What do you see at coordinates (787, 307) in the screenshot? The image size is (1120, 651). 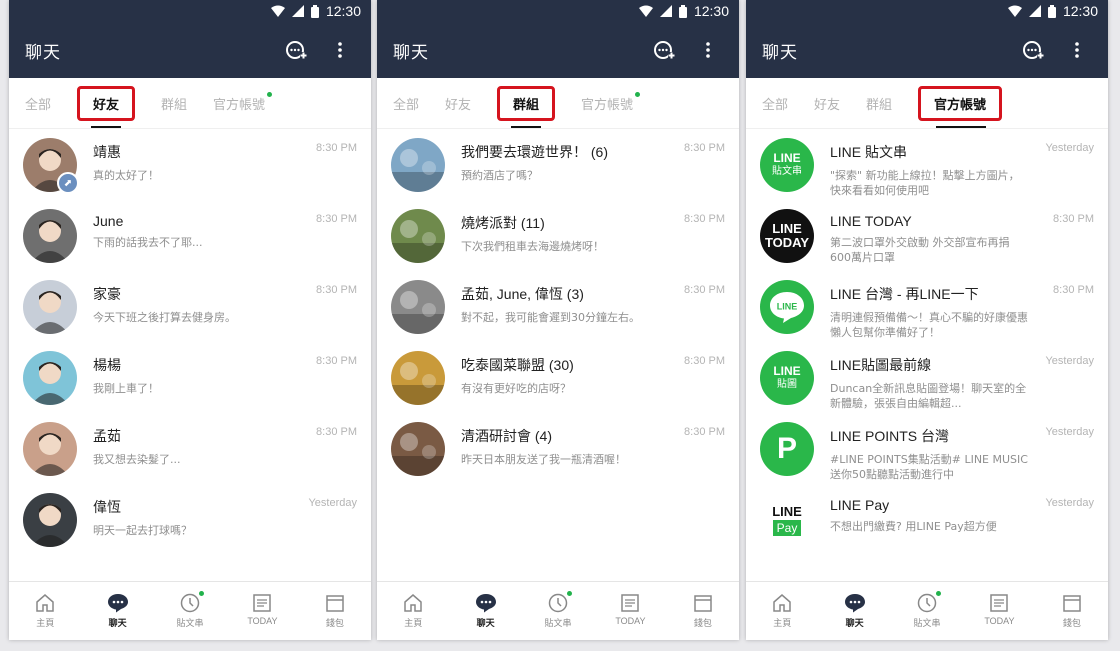 I see `official-account-logo: LINE` at bounding box center [787, 307].